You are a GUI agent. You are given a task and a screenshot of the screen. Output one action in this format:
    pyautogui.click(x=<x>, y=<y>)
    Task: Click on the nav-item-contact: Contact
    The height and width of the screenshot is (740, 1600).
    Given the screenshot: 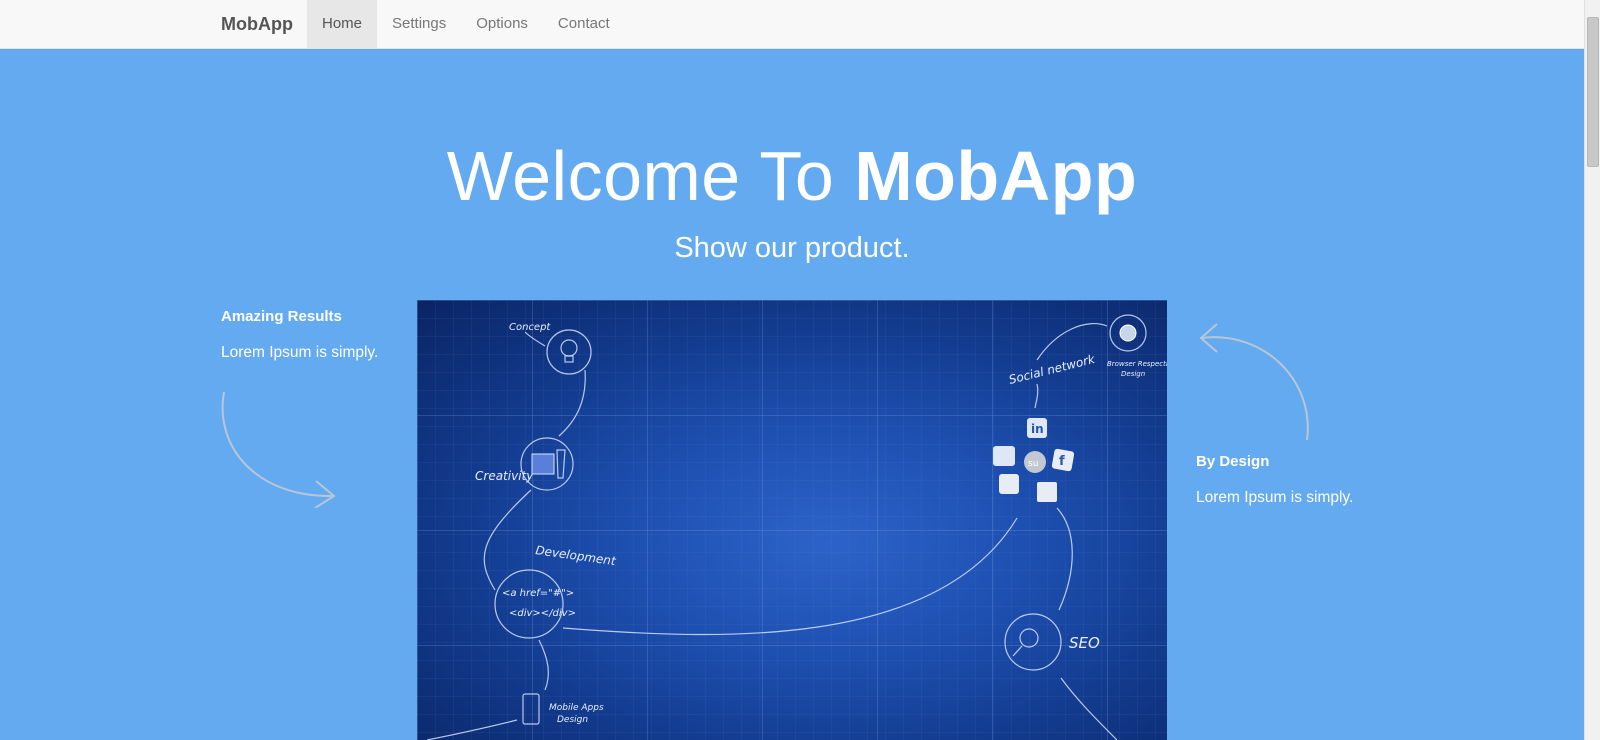 What is the action you would take?
    pyautogui.click(x=584, y=24)
    